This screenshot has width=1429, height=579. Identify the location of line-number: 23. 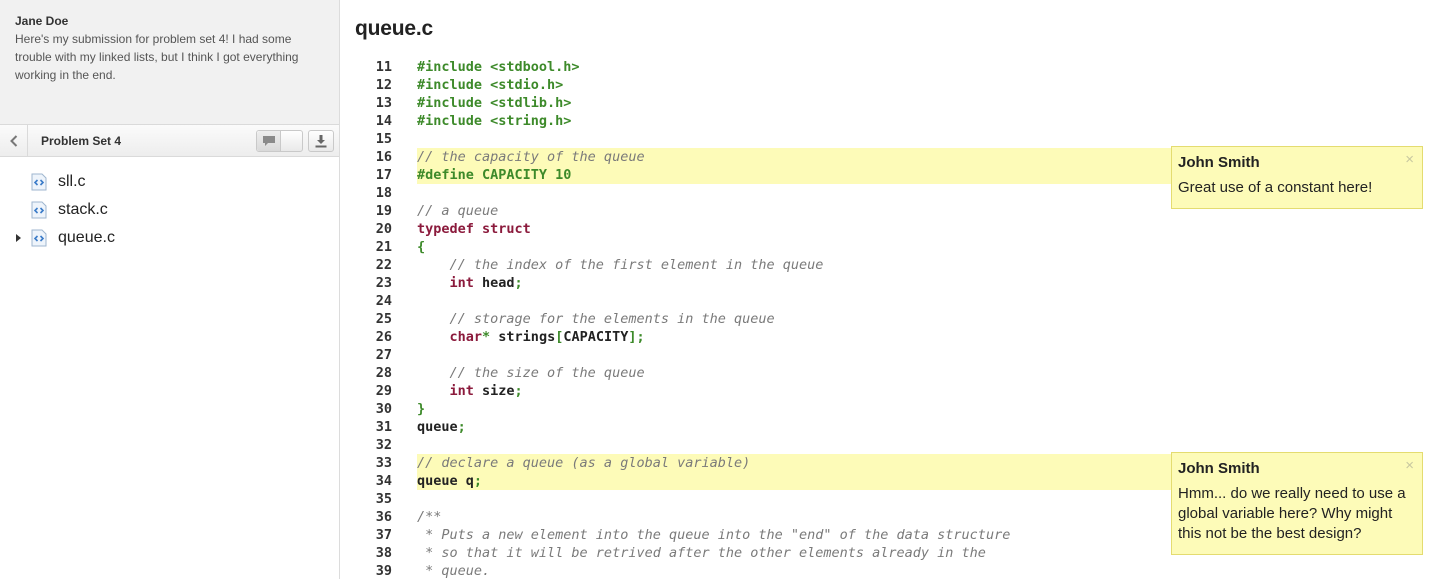
(383, 283).